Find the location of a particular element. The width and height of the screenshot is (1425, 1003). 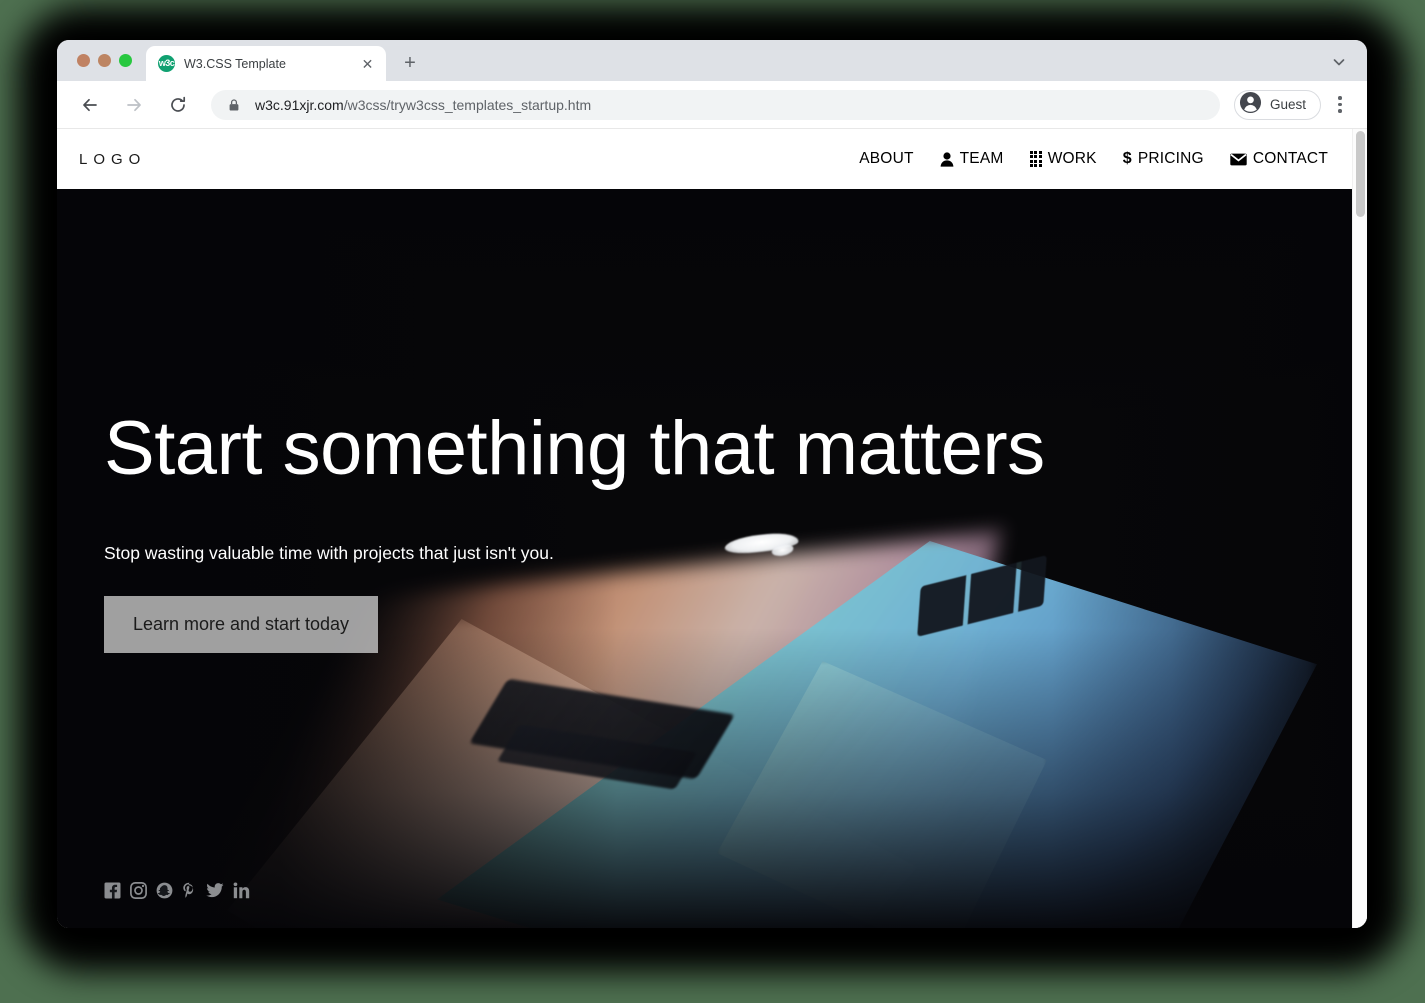

favicon-label: w3c is located at coordinates (166, 63).